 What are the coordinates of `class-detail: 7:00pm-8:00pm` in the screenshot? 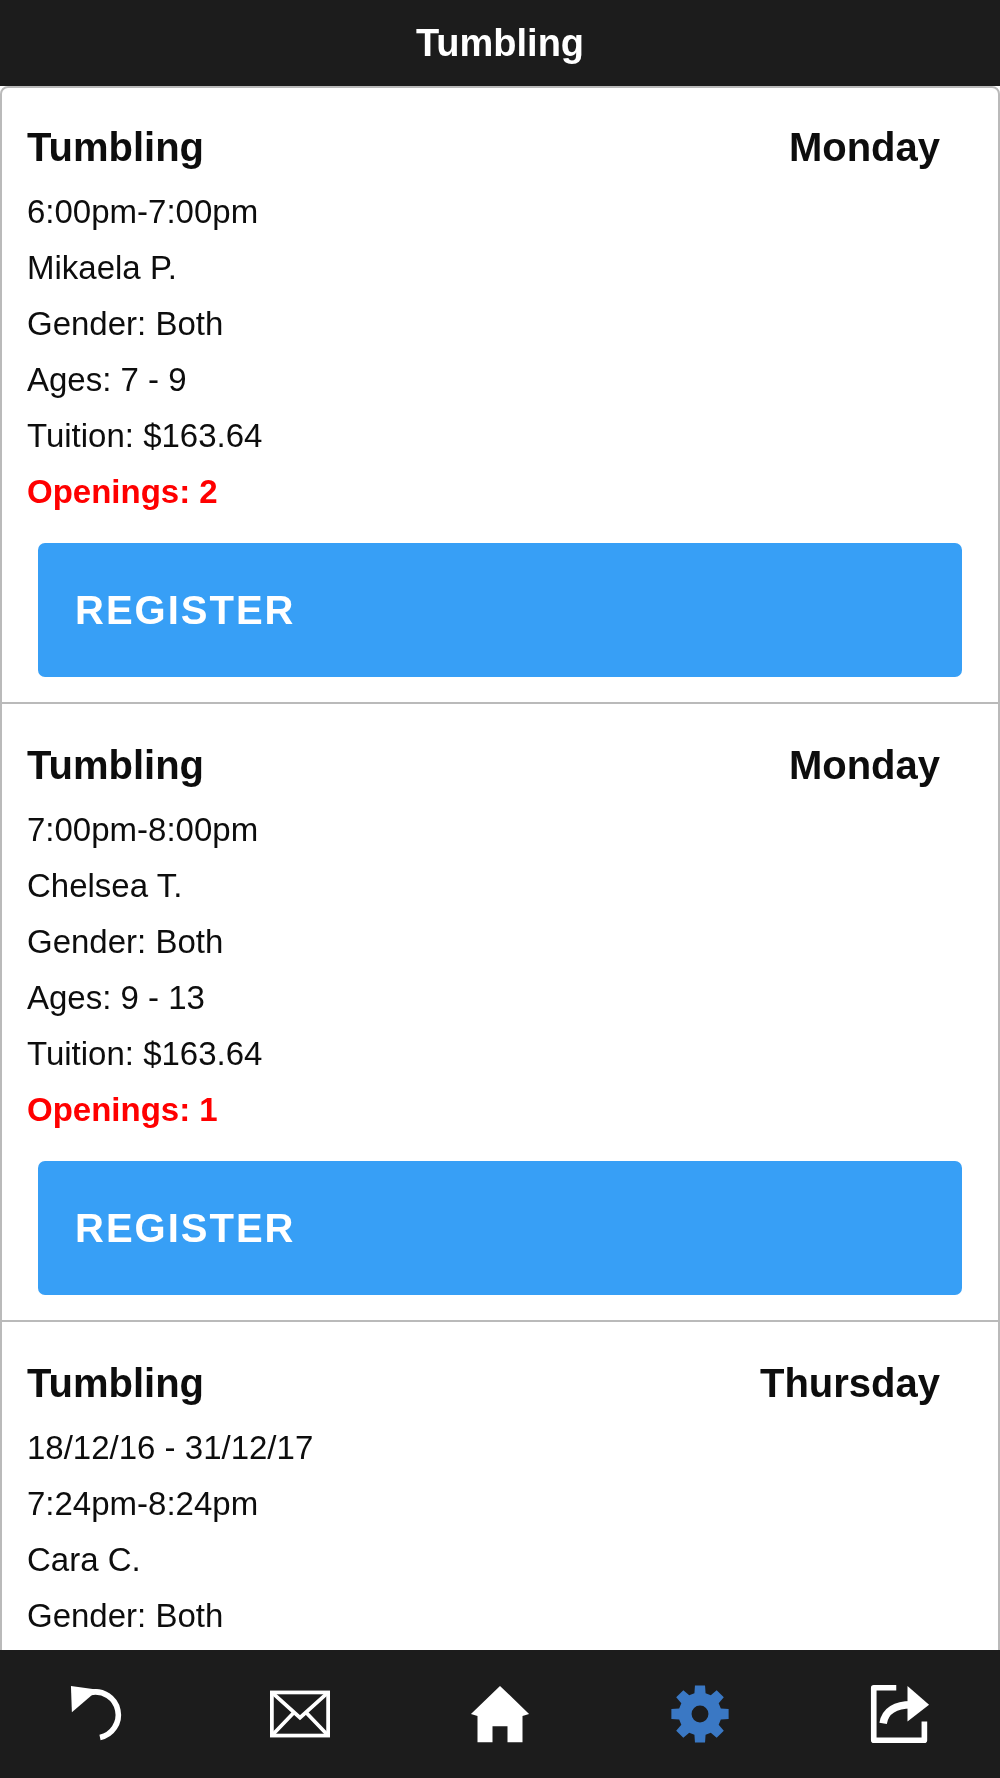 It's located at (143, 830).